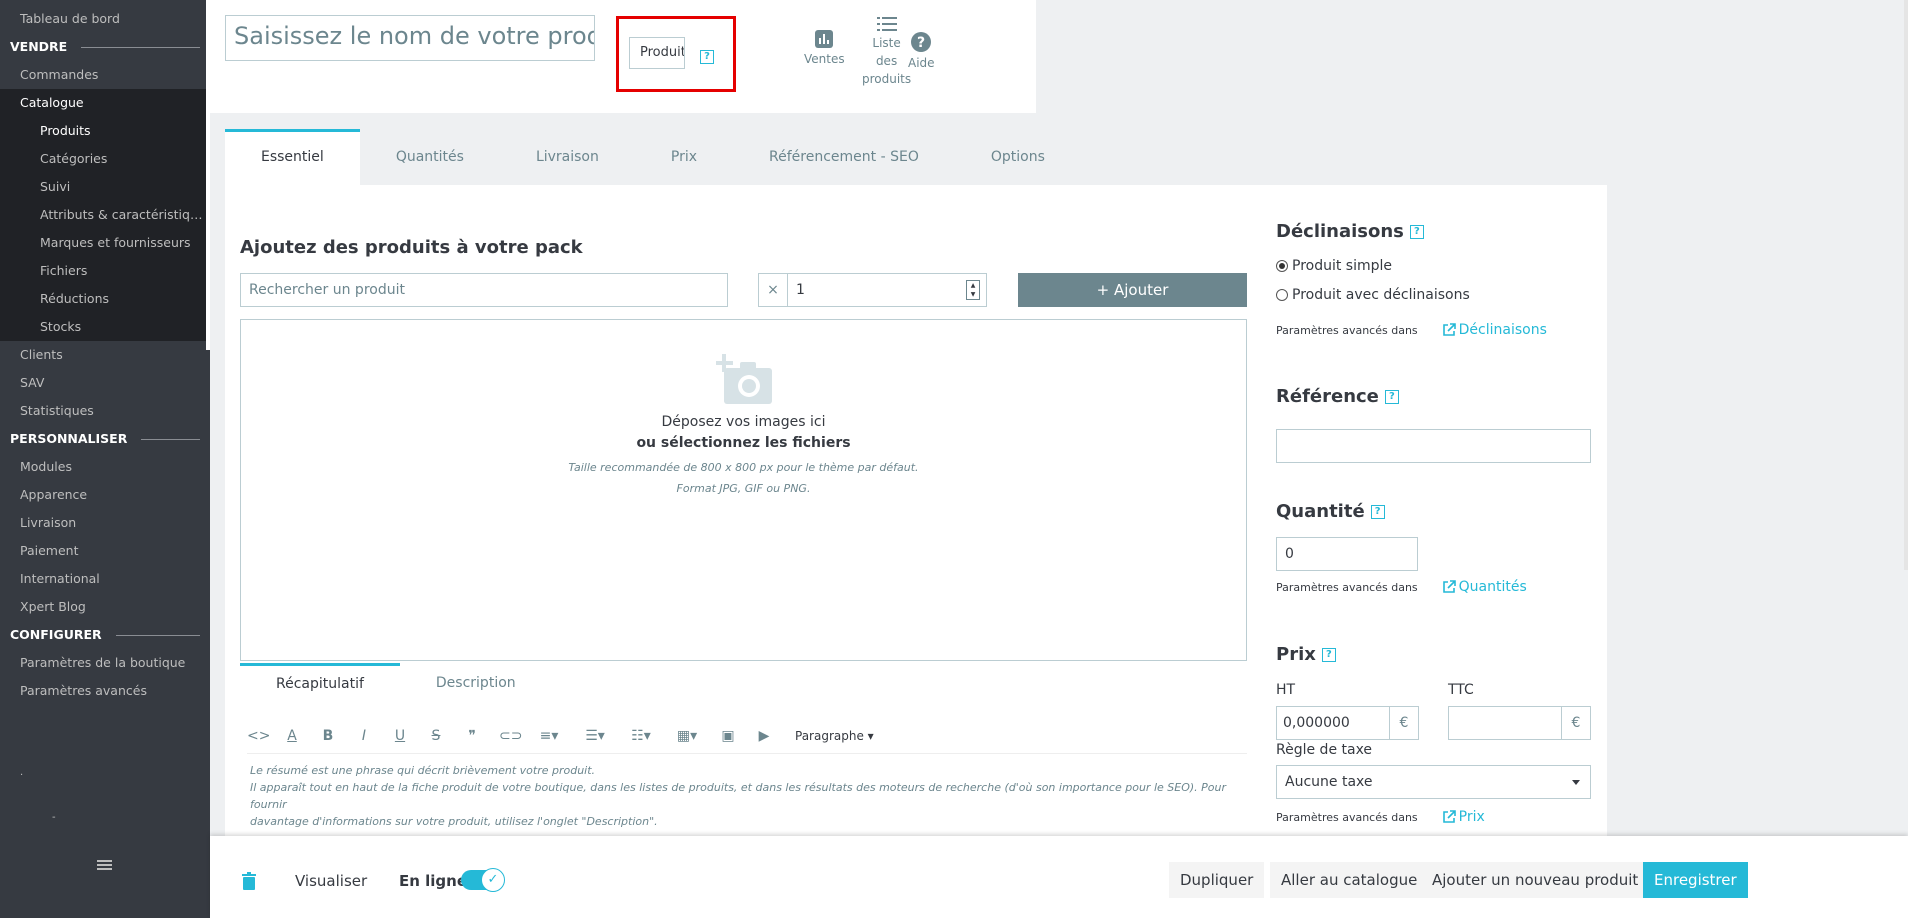  Describe the element at coordinates (744, 379) in the screenshot. I see `add-photo-icon` at that location.